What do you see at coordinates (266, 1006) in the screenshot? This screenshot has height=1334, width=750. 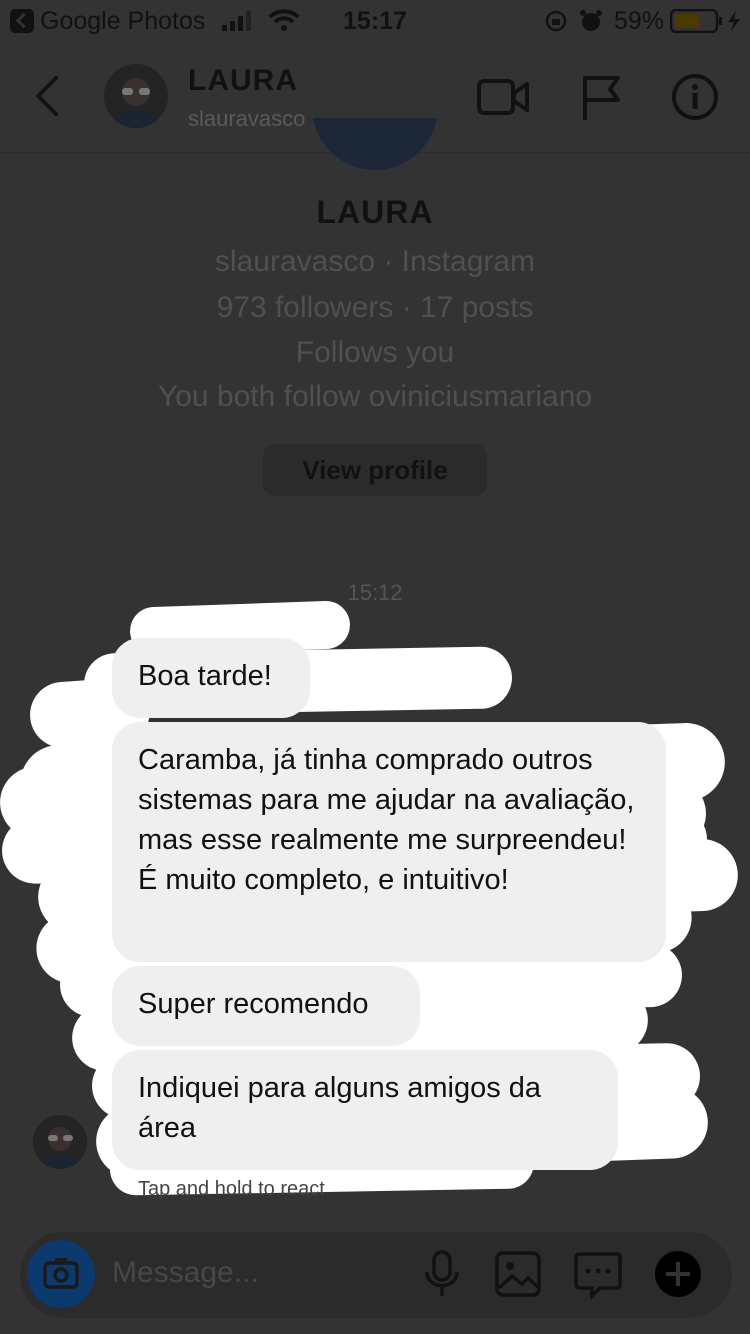 I see `message-bubble: Super recomendo` at bounding box center [266, 1006].